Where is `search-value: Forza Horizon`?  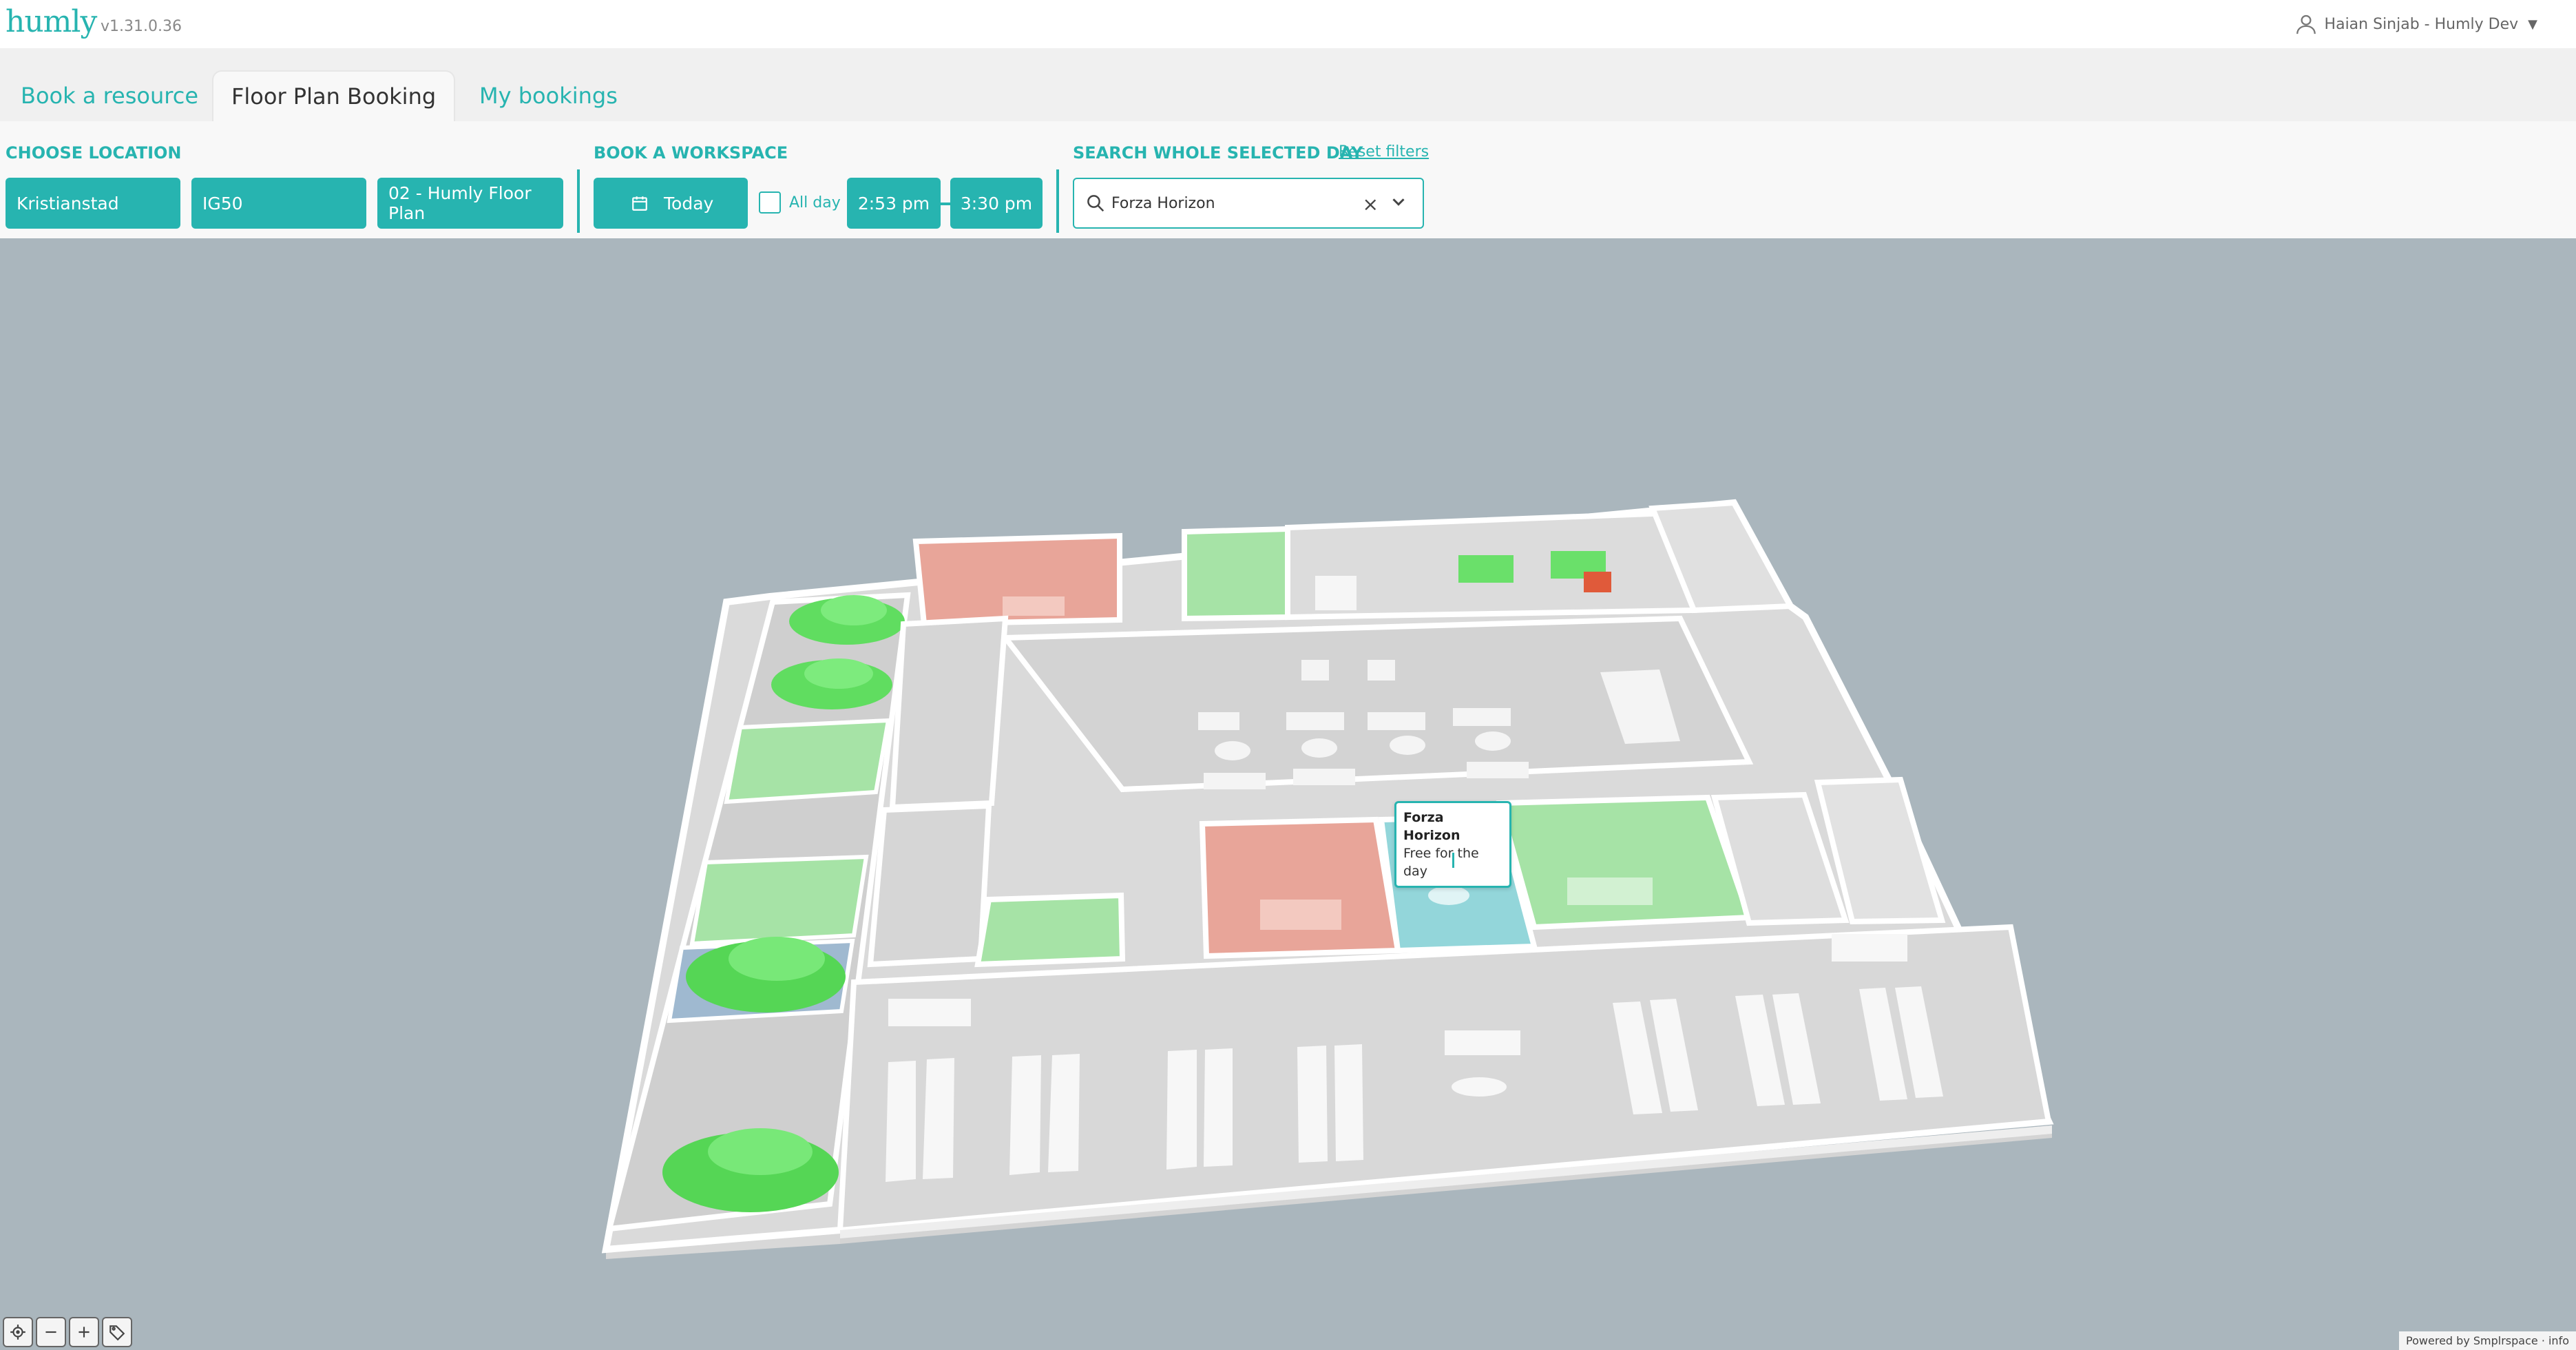
search-value: Forza Horizon is located at coordinates (1163, 203).